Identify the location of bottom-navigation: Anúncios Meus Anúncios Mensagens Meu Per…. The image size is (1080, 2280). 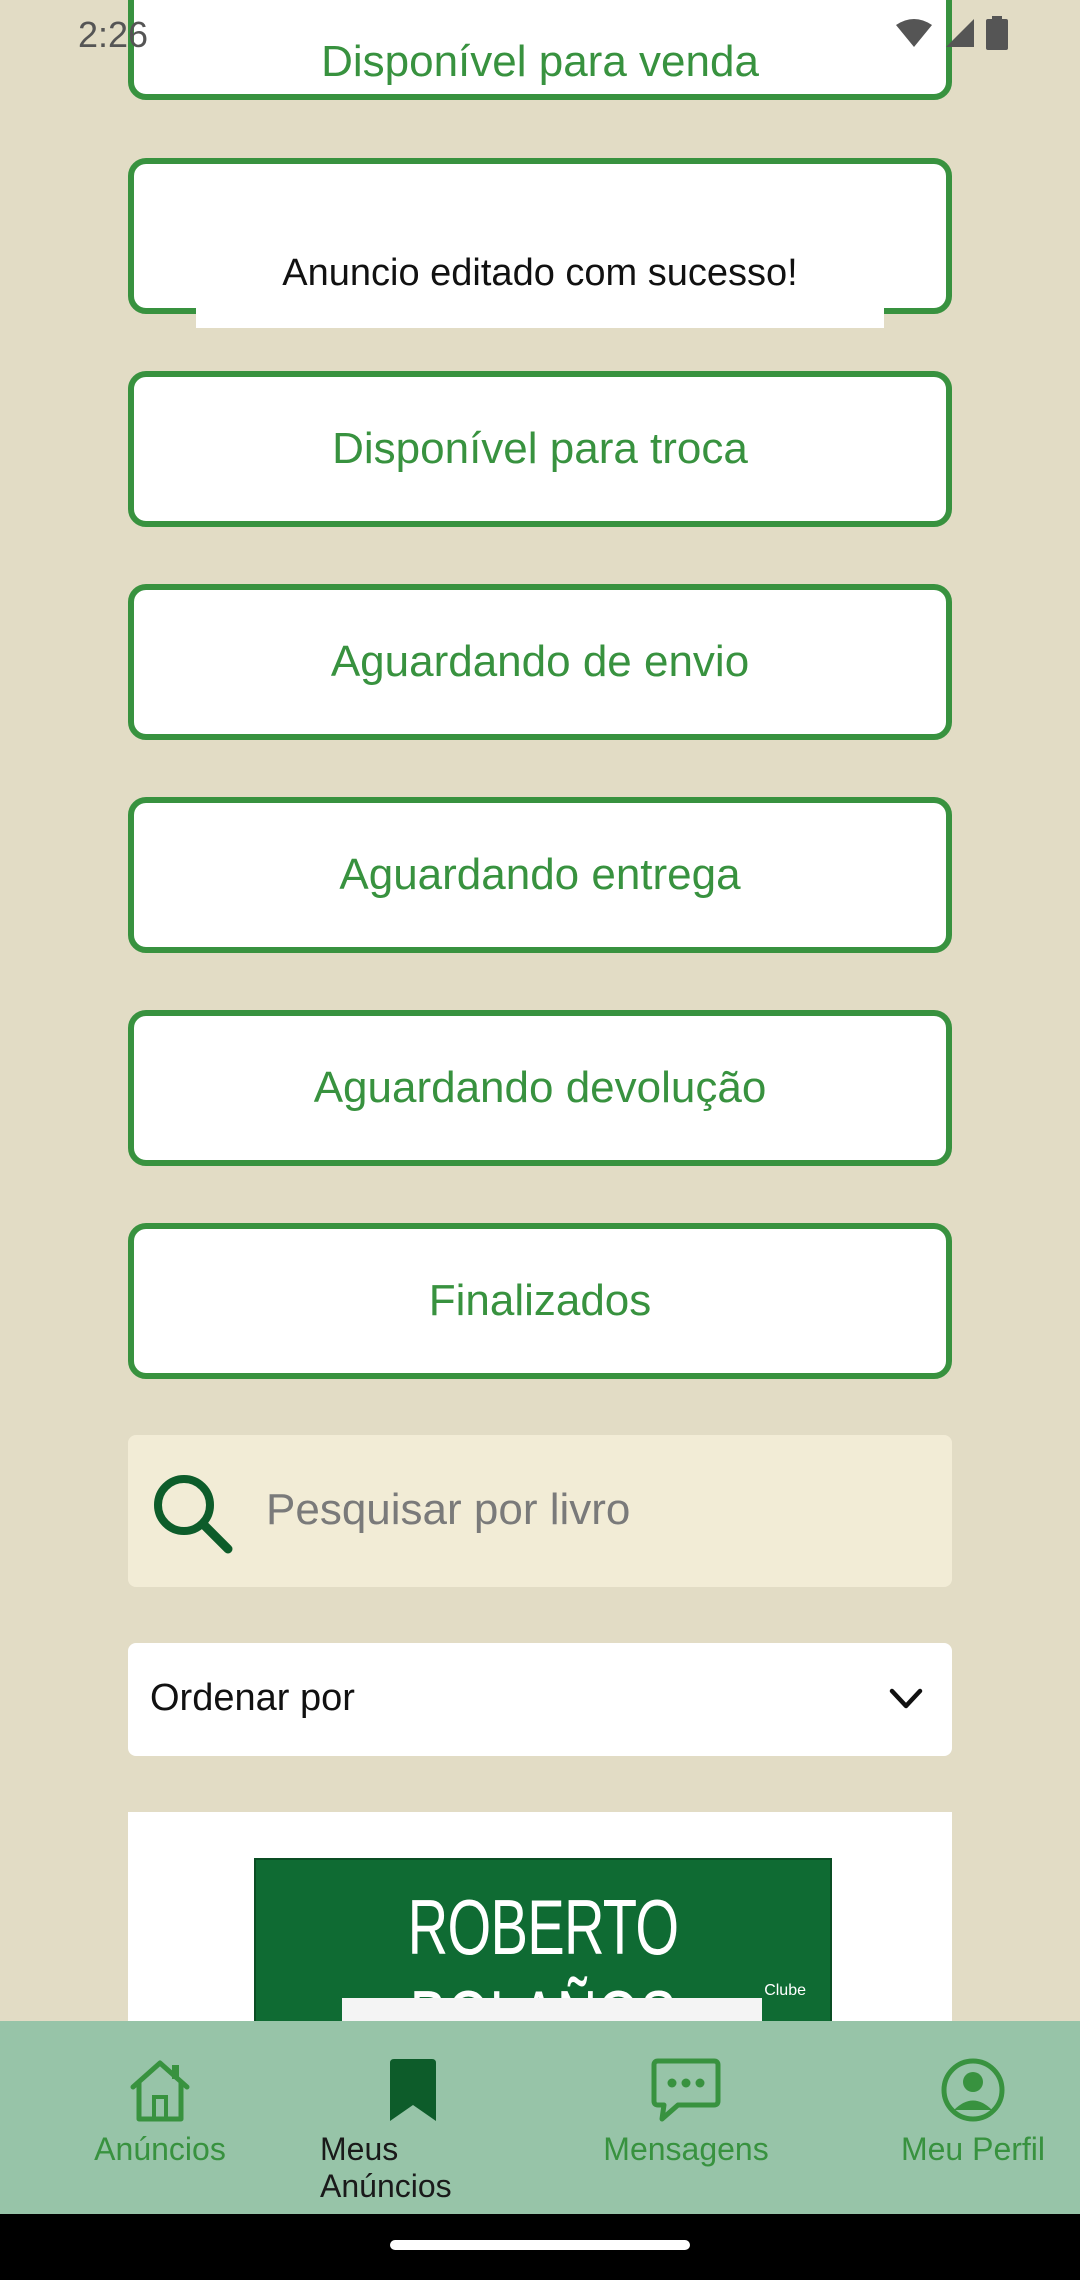
(540, 2117).